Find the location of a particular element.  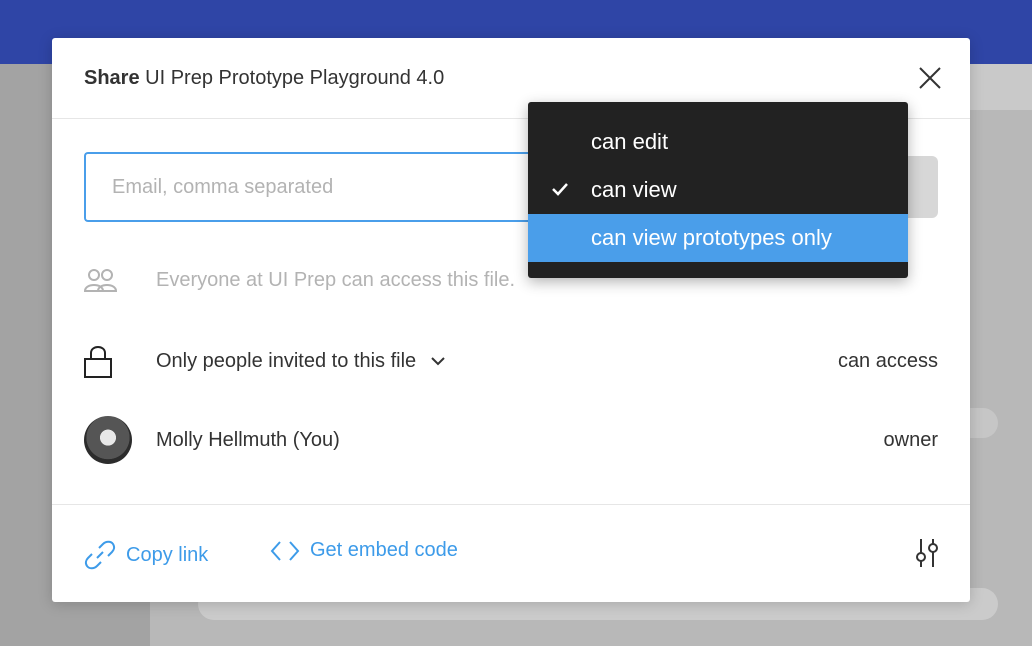

checkmark-icon is located at coordinates (560, 189).